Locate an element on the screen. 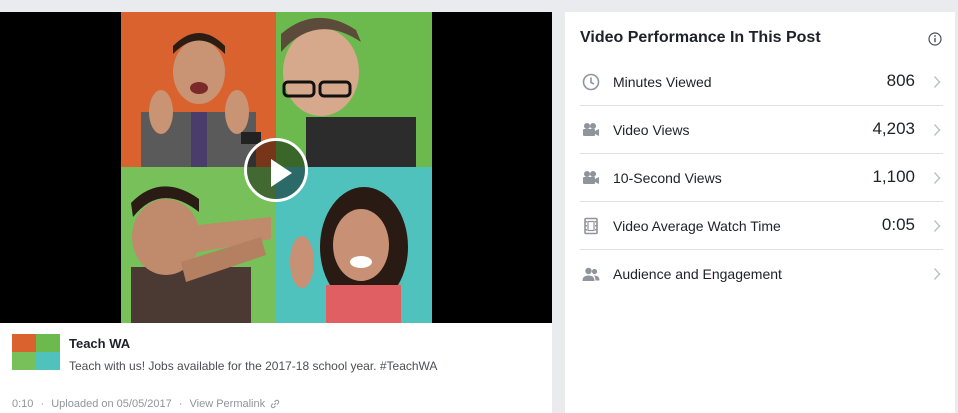  thumbnail-tile-top-left is located at coordinates (198, 89).